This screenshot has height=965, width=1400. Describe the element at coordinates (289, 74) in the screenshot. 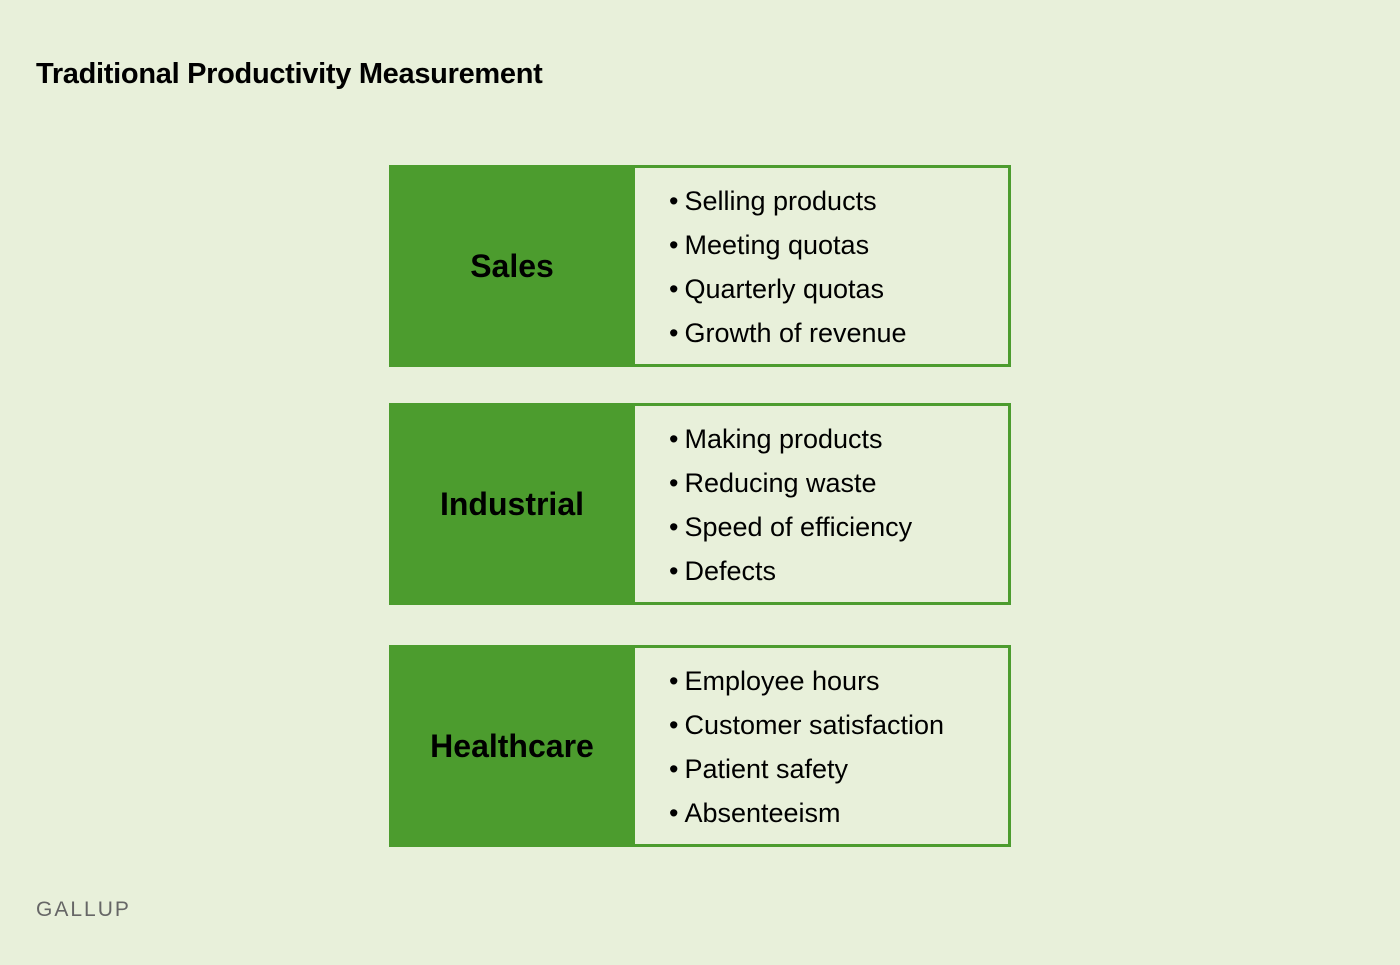

I see `page-title: Traditional Productivity Measurement` at that location.